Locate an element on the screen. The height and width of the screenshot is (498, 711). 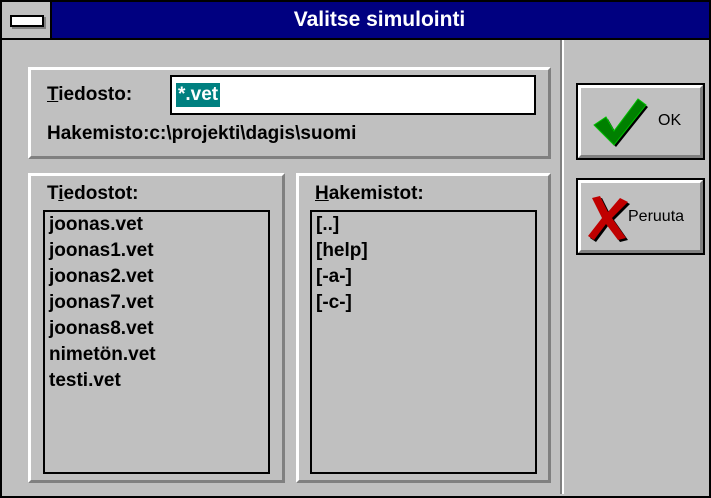
file-list-item: joonas2.vet is located at coordinates (156, 277).